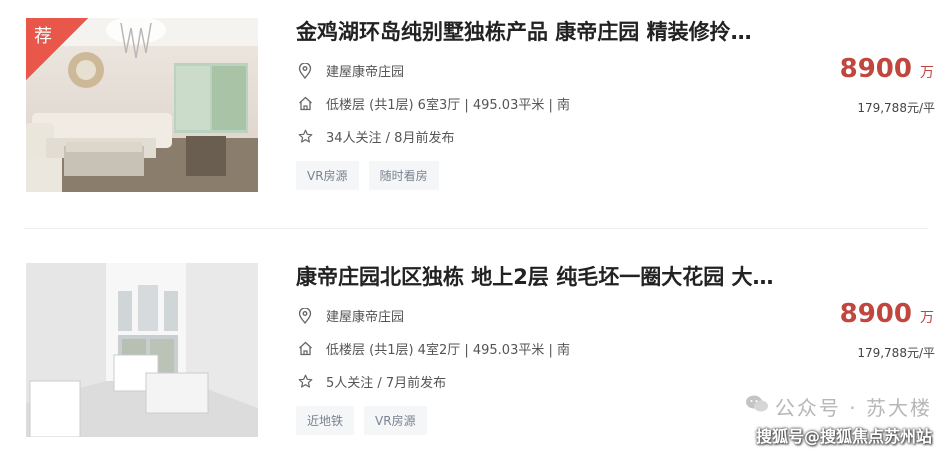 This screenshot has height=455, width=952. Describe the element at coordinates (43, 36) in the screenshot. I see `badge-label: 荐` at that location.